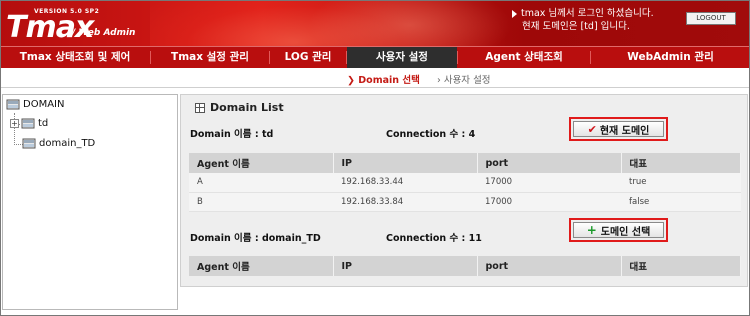 The width and height of the screenshot is (750, 316). What do you see at coordinates (587, 13) in the screenshot?
I see `login-user-text: tmax 님께서 로그인 하셨습니다.` at bounding box center [587, 13].